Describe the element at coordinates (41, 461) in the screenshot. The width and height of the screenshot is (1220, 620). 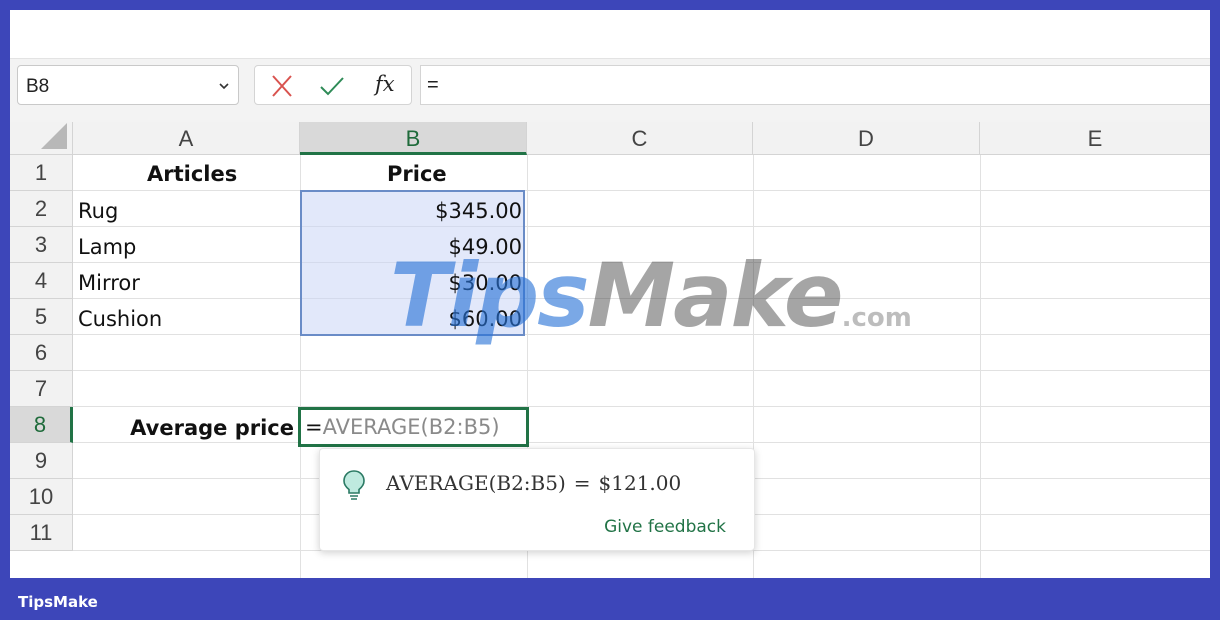
I see `row-header-9: 9` at that location.